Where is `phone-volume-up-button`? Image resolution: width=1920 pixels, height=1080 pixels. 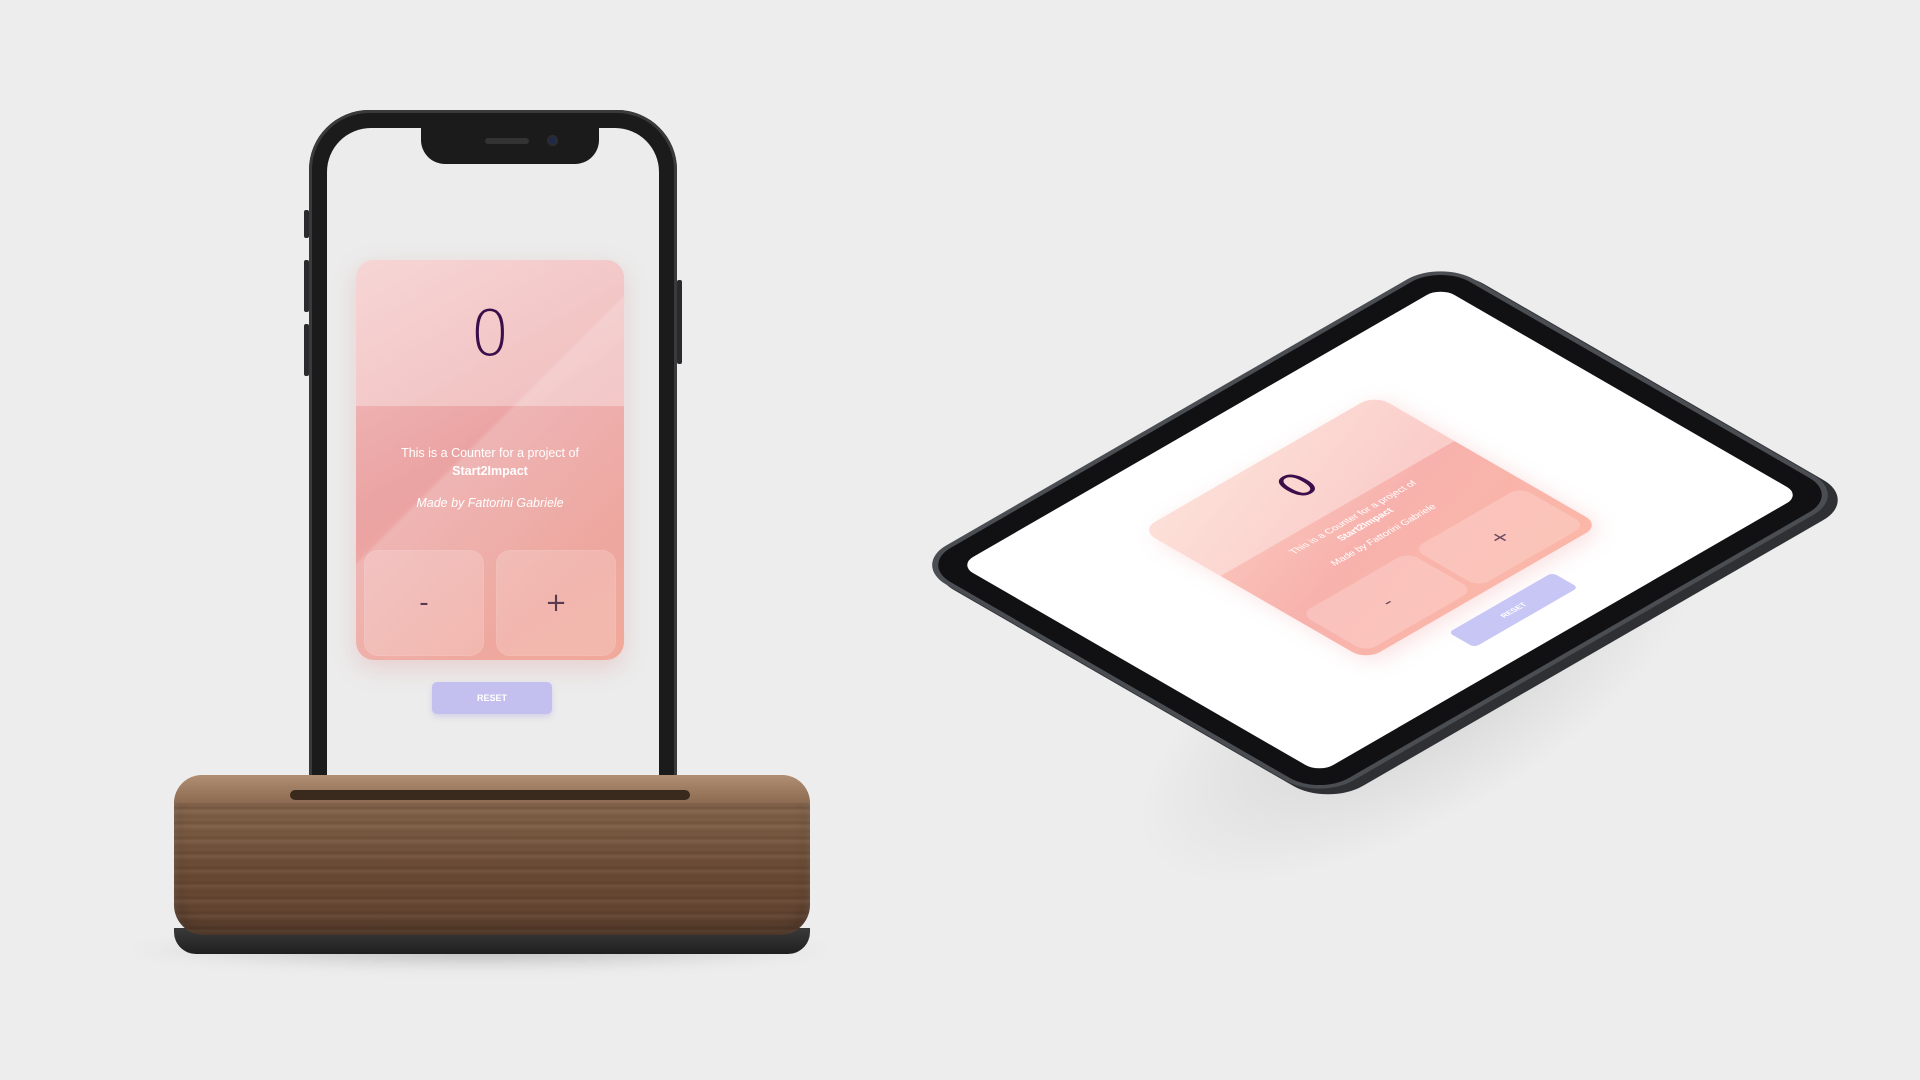
phone-volume-up-button is located at coordinates (306, 286).